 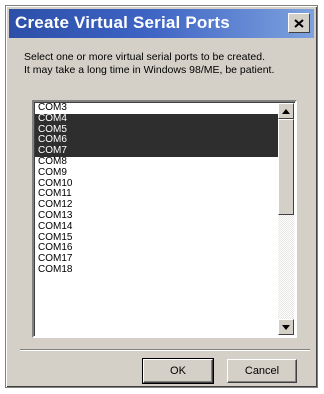 What do you see at coordinates (262, 371) in the screenshot?
I see `cancel-button: Cancel` at bounding box center [262, 371].